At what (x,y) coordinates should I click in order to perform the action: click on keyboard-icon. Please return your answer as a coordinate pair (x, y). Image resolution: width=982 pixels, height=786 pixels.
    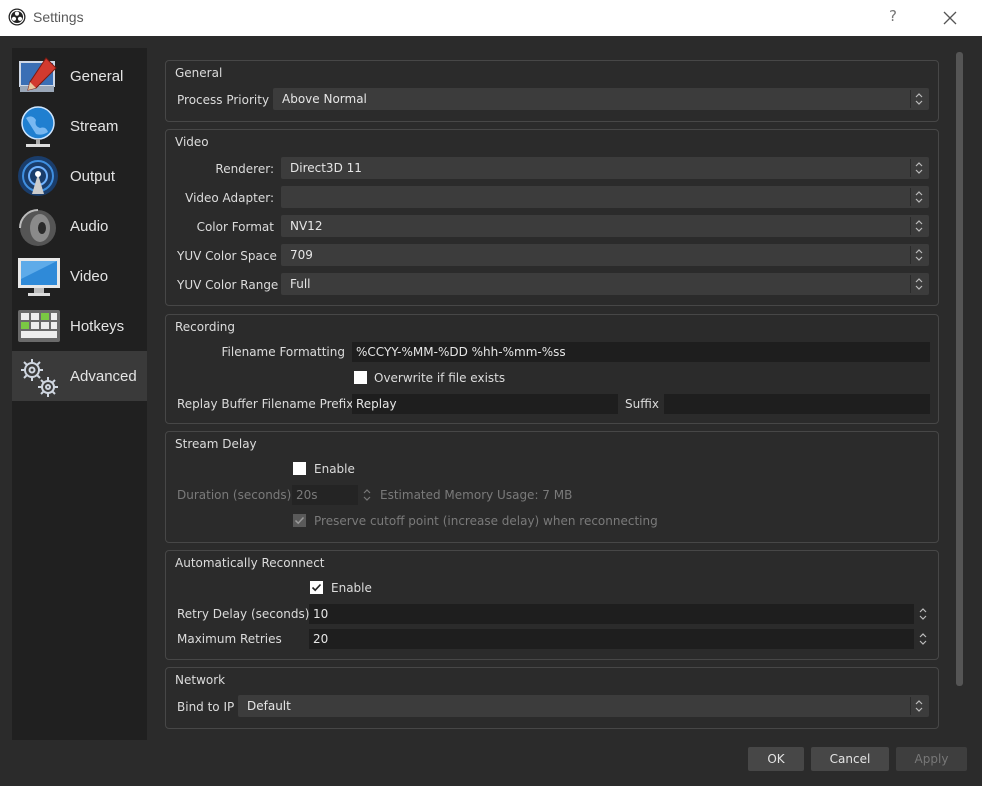
    Looking at the image, I should click on (39, 326).